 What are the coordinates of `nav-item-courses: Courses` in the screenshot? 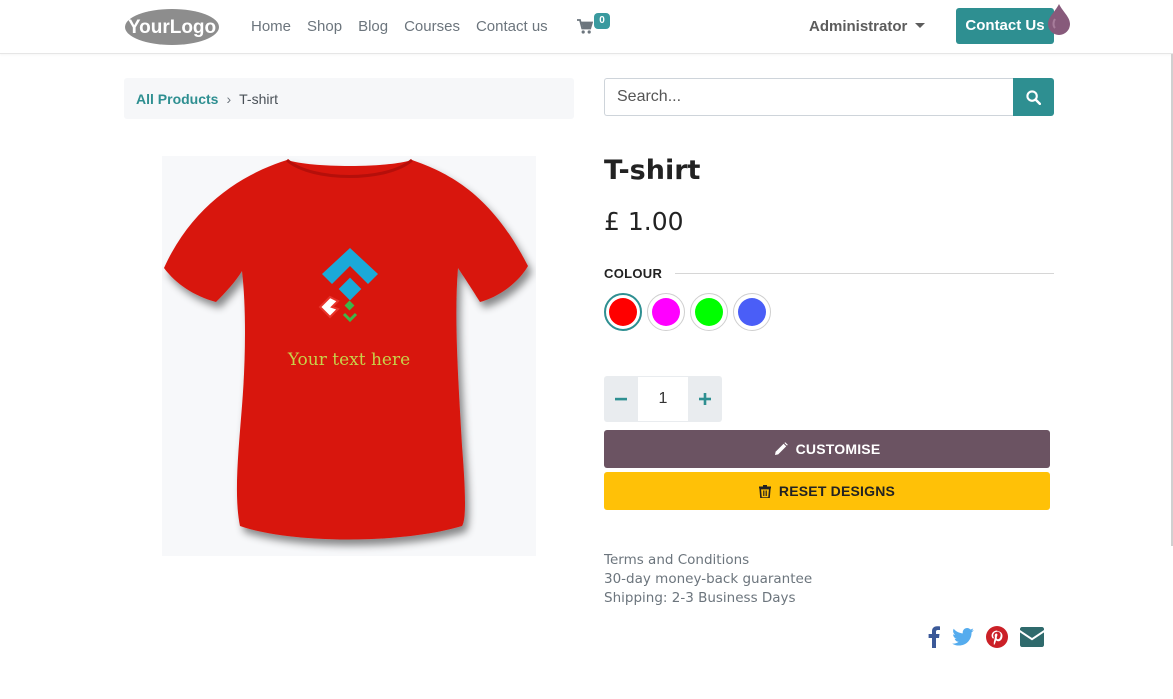 It's located at (432, 26).